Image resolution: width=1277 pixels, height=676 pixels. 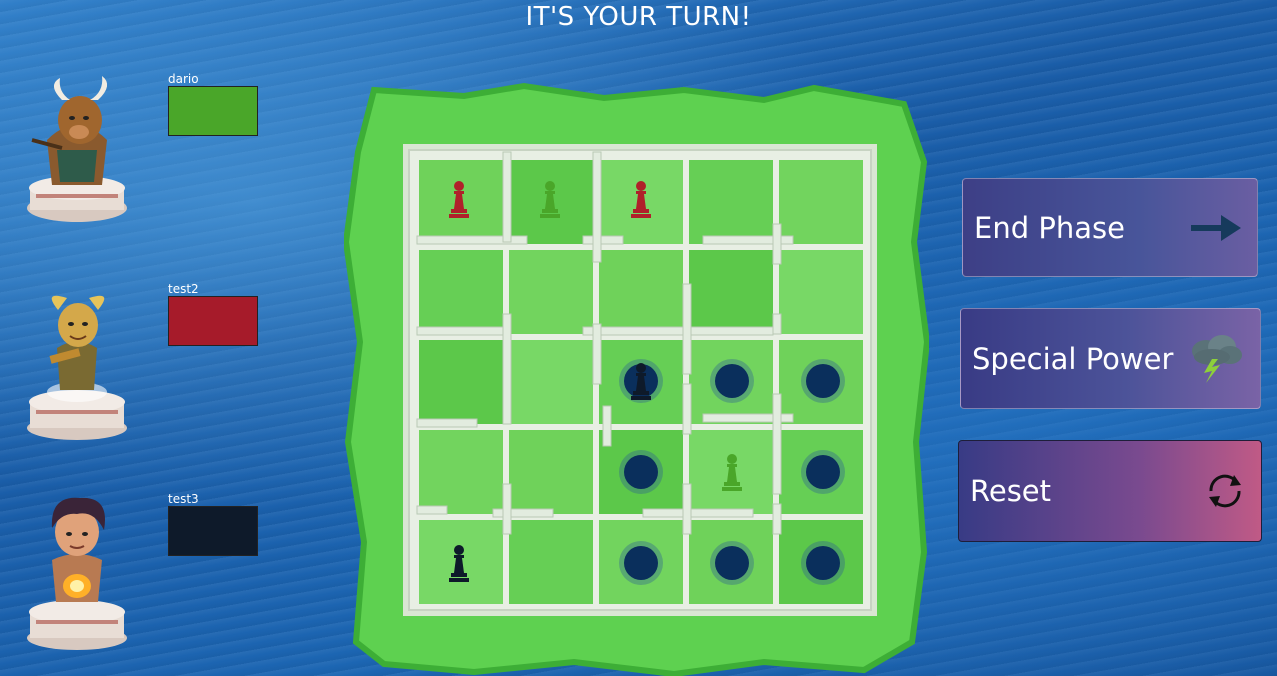 What do you see at coordinates (145, 580) in the screenshot?
I see `player-panel-3: test3` at bounding box center [145, 580].